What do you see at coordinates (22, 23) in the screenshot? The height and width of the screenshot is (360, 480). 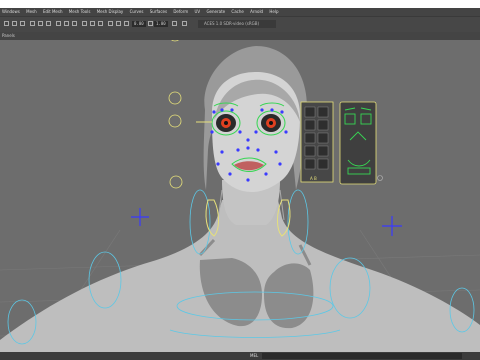 I see `bookmark-icon` at bounding box center [22, 23].